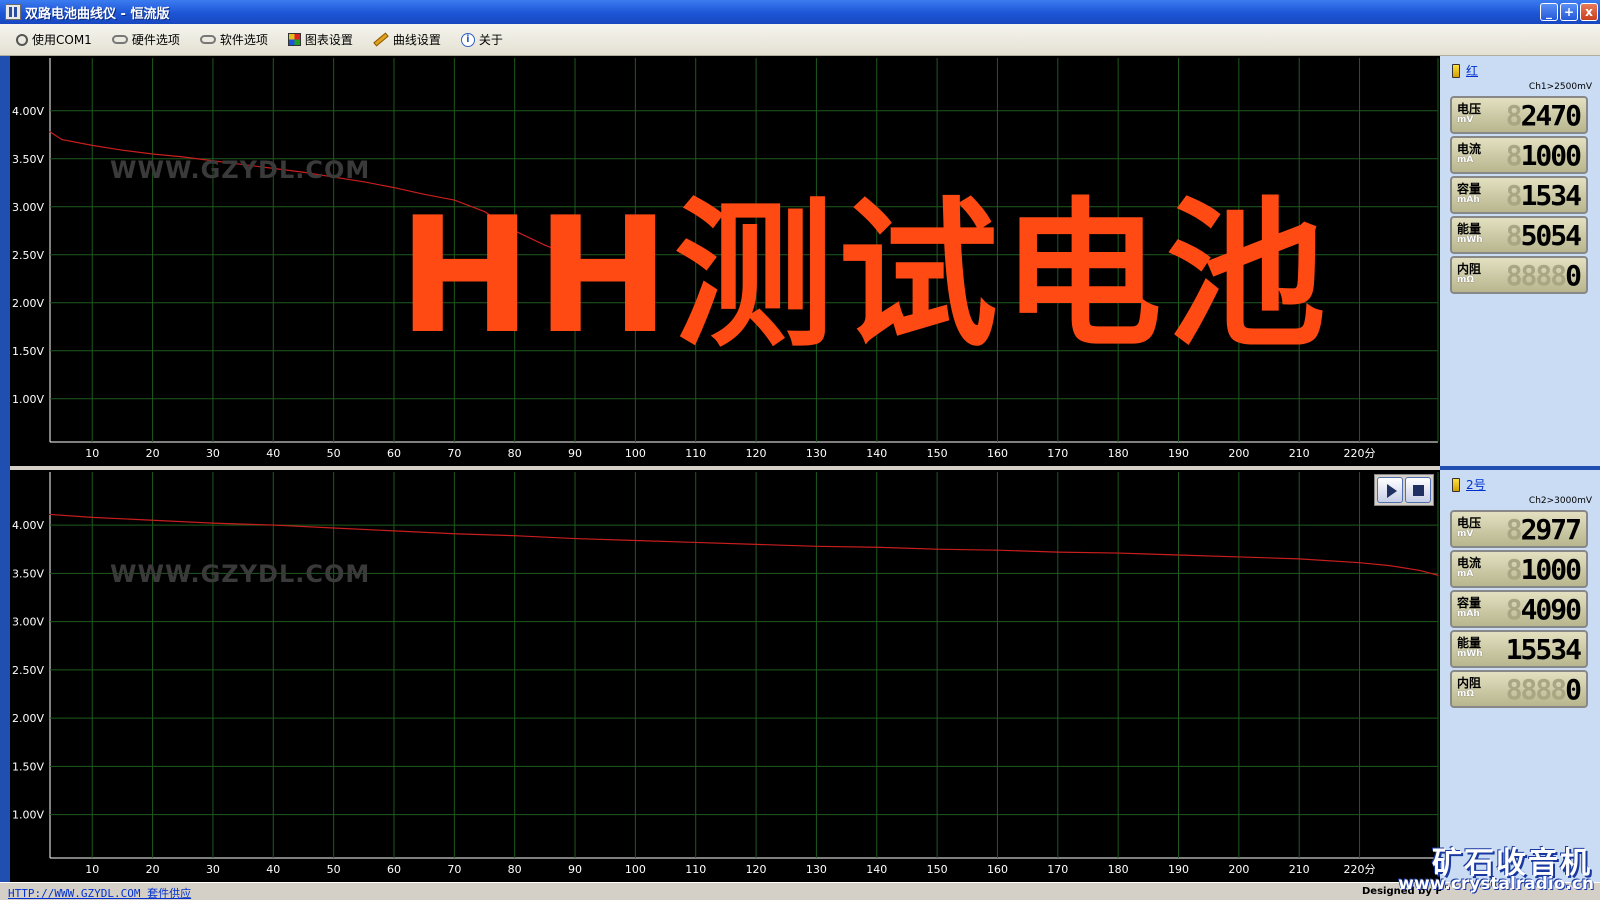 The image size is (1600, 900). I want to click on meter-value: 81000, so click(1537, 155).